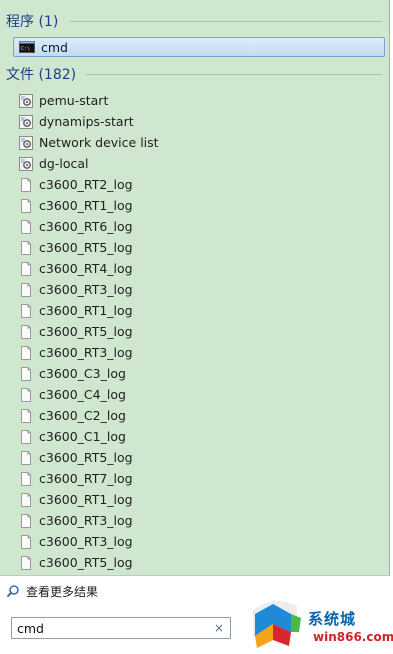 Image resolution: width=393 pixels, height=654 pixels. Describe the element at coordinates (82, 373) in the screenshot. I see `file-result-label: c3600_C3_log` at that location.